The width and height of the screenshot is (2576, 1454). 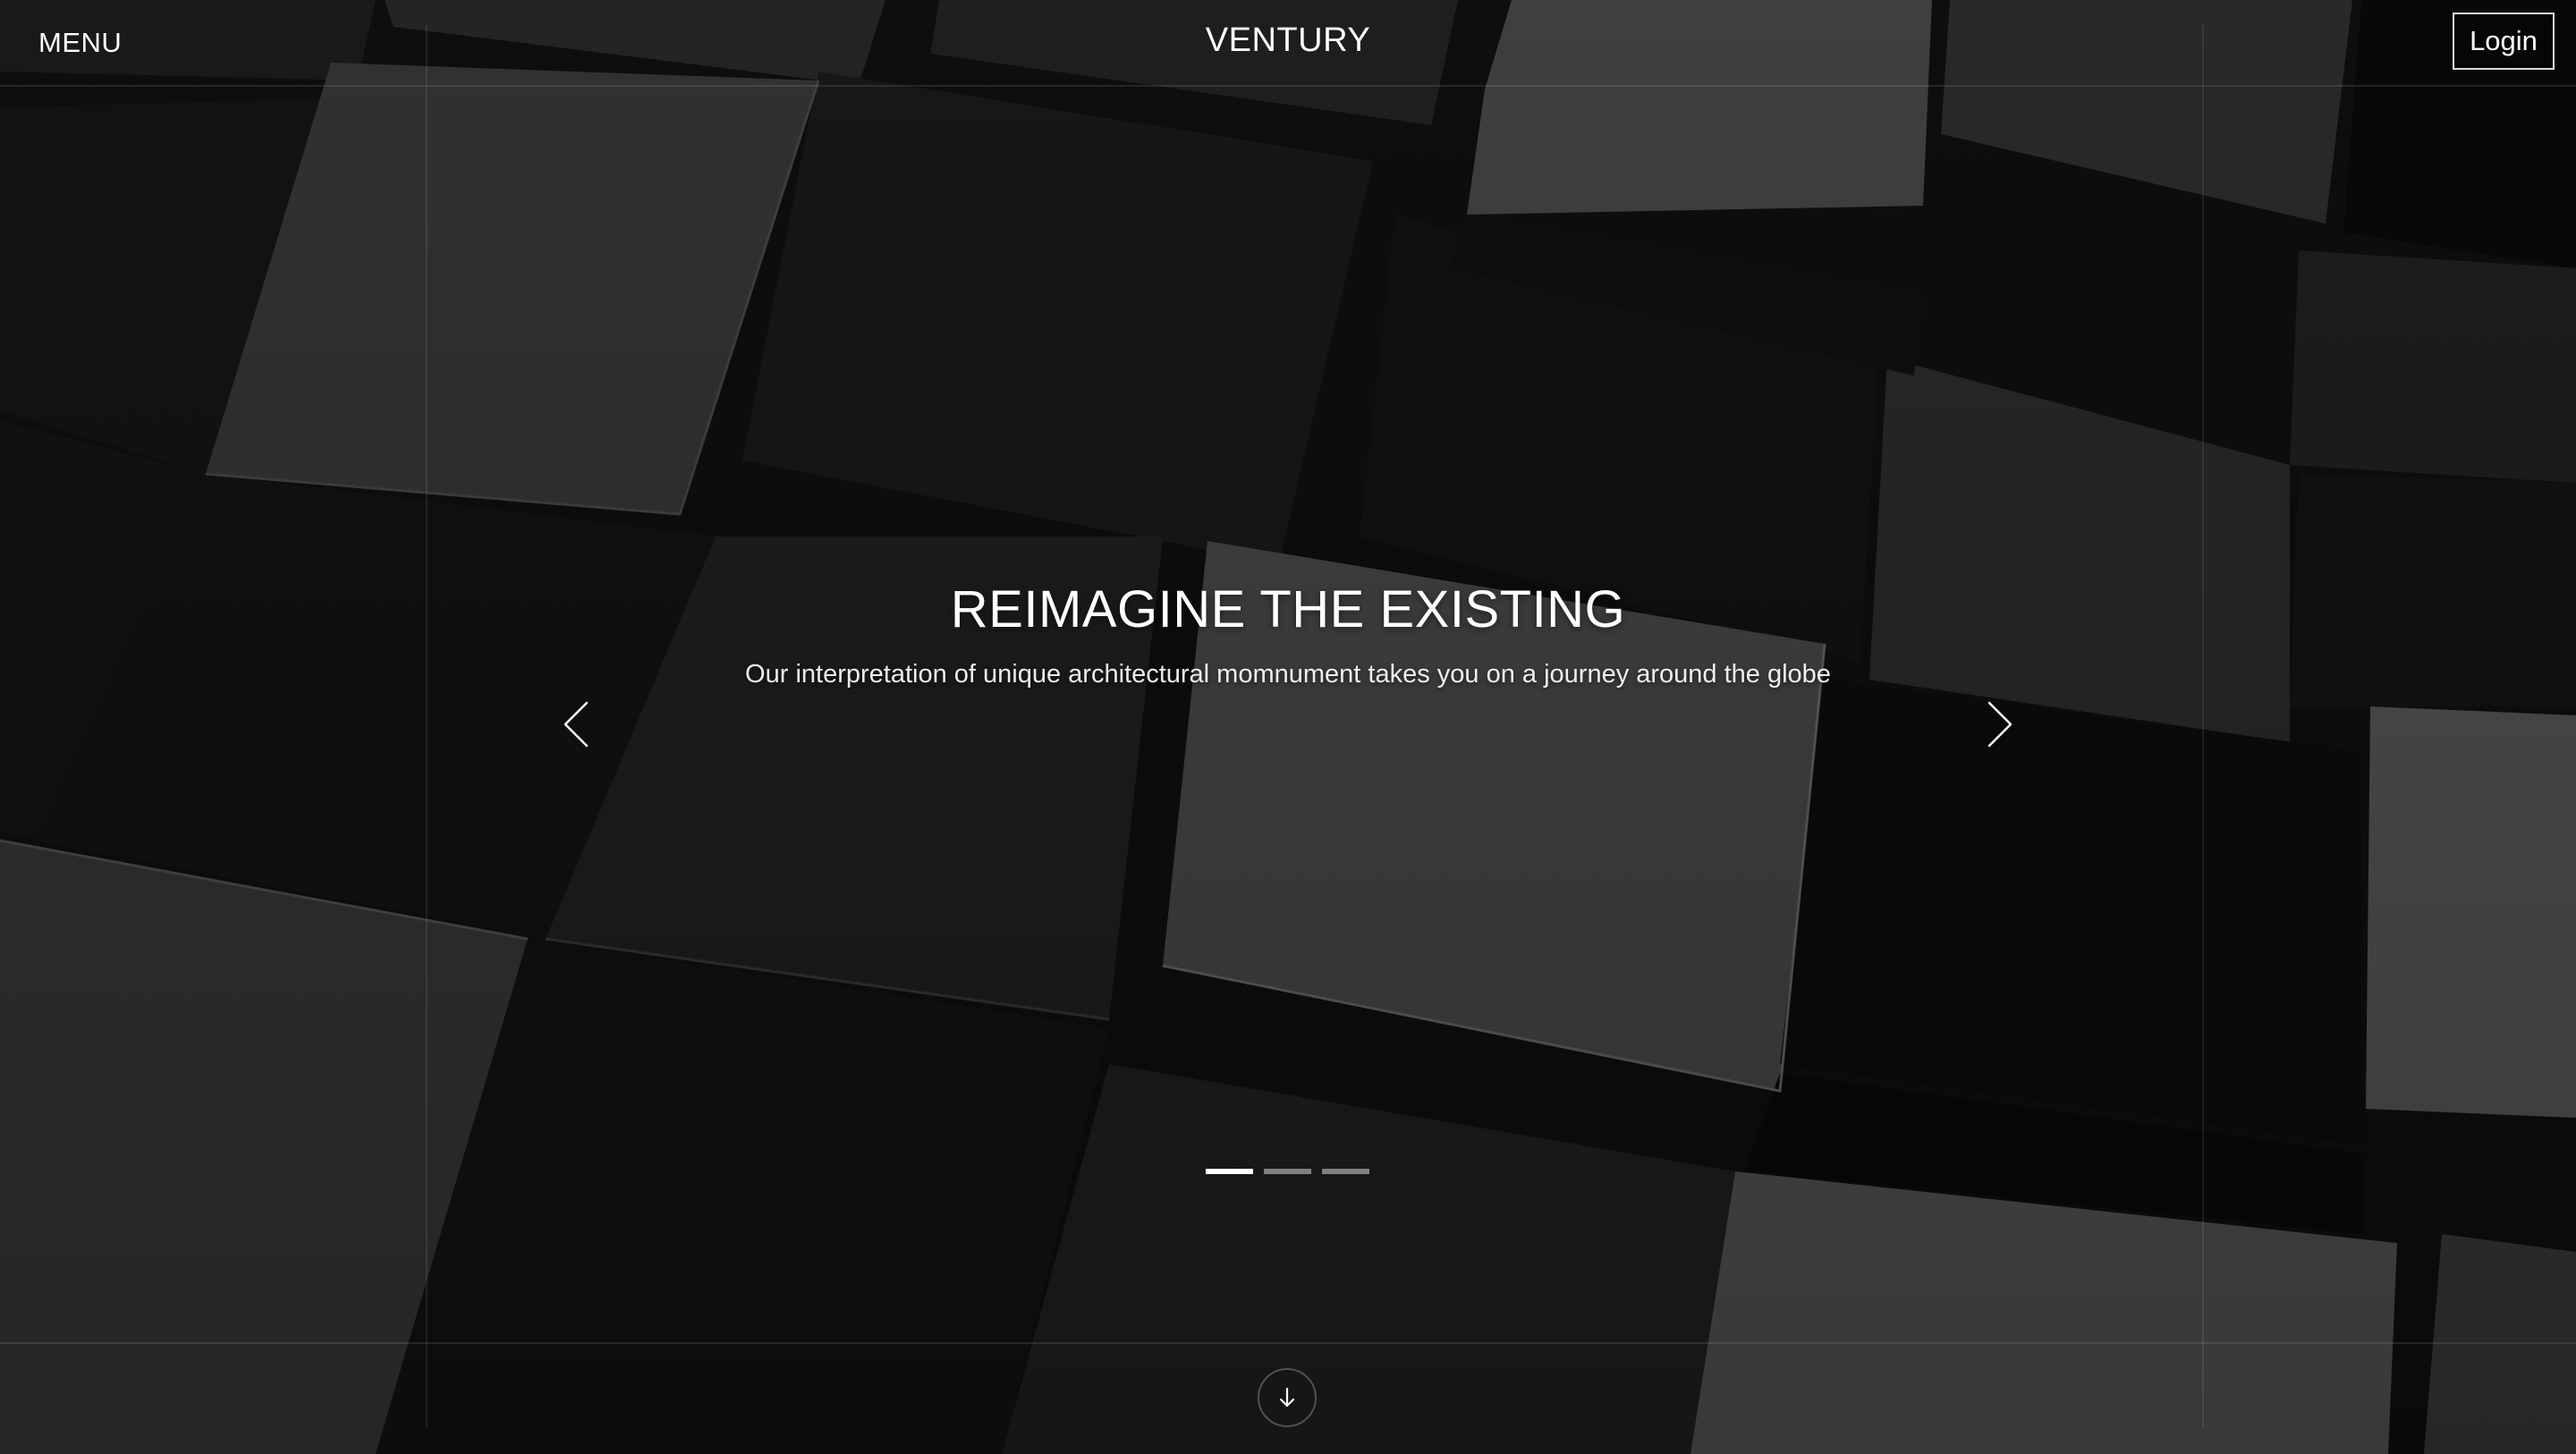 What do you see at coordinates (1999, 725) in the screenshot?
I see `chevron-right-icon` at bounding box center [1999, 725].